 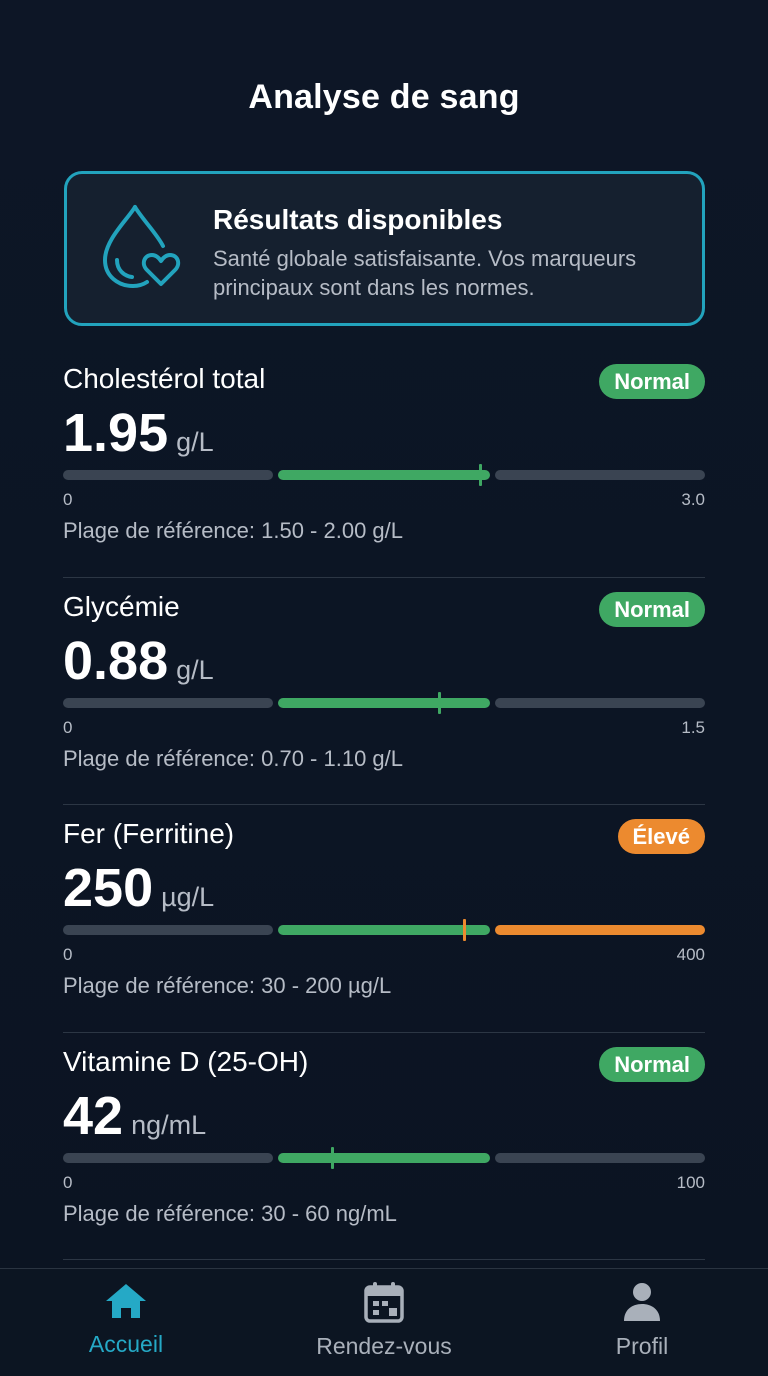 What do you see at coordinates (661, 836) in the screenshot?
I see `status-badge: Élevé` at bounding box center [661, 836].